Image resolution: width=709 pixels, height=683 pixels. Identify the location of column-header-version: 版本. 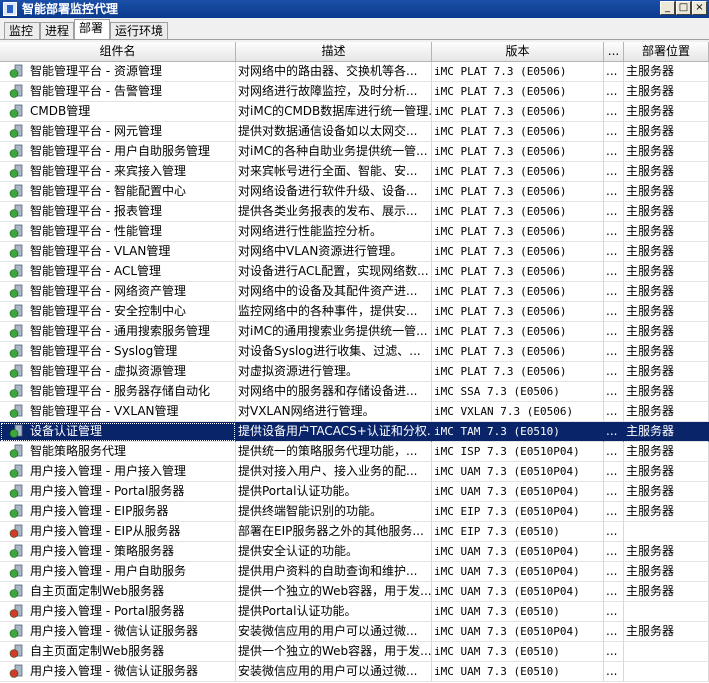
(518, 52).